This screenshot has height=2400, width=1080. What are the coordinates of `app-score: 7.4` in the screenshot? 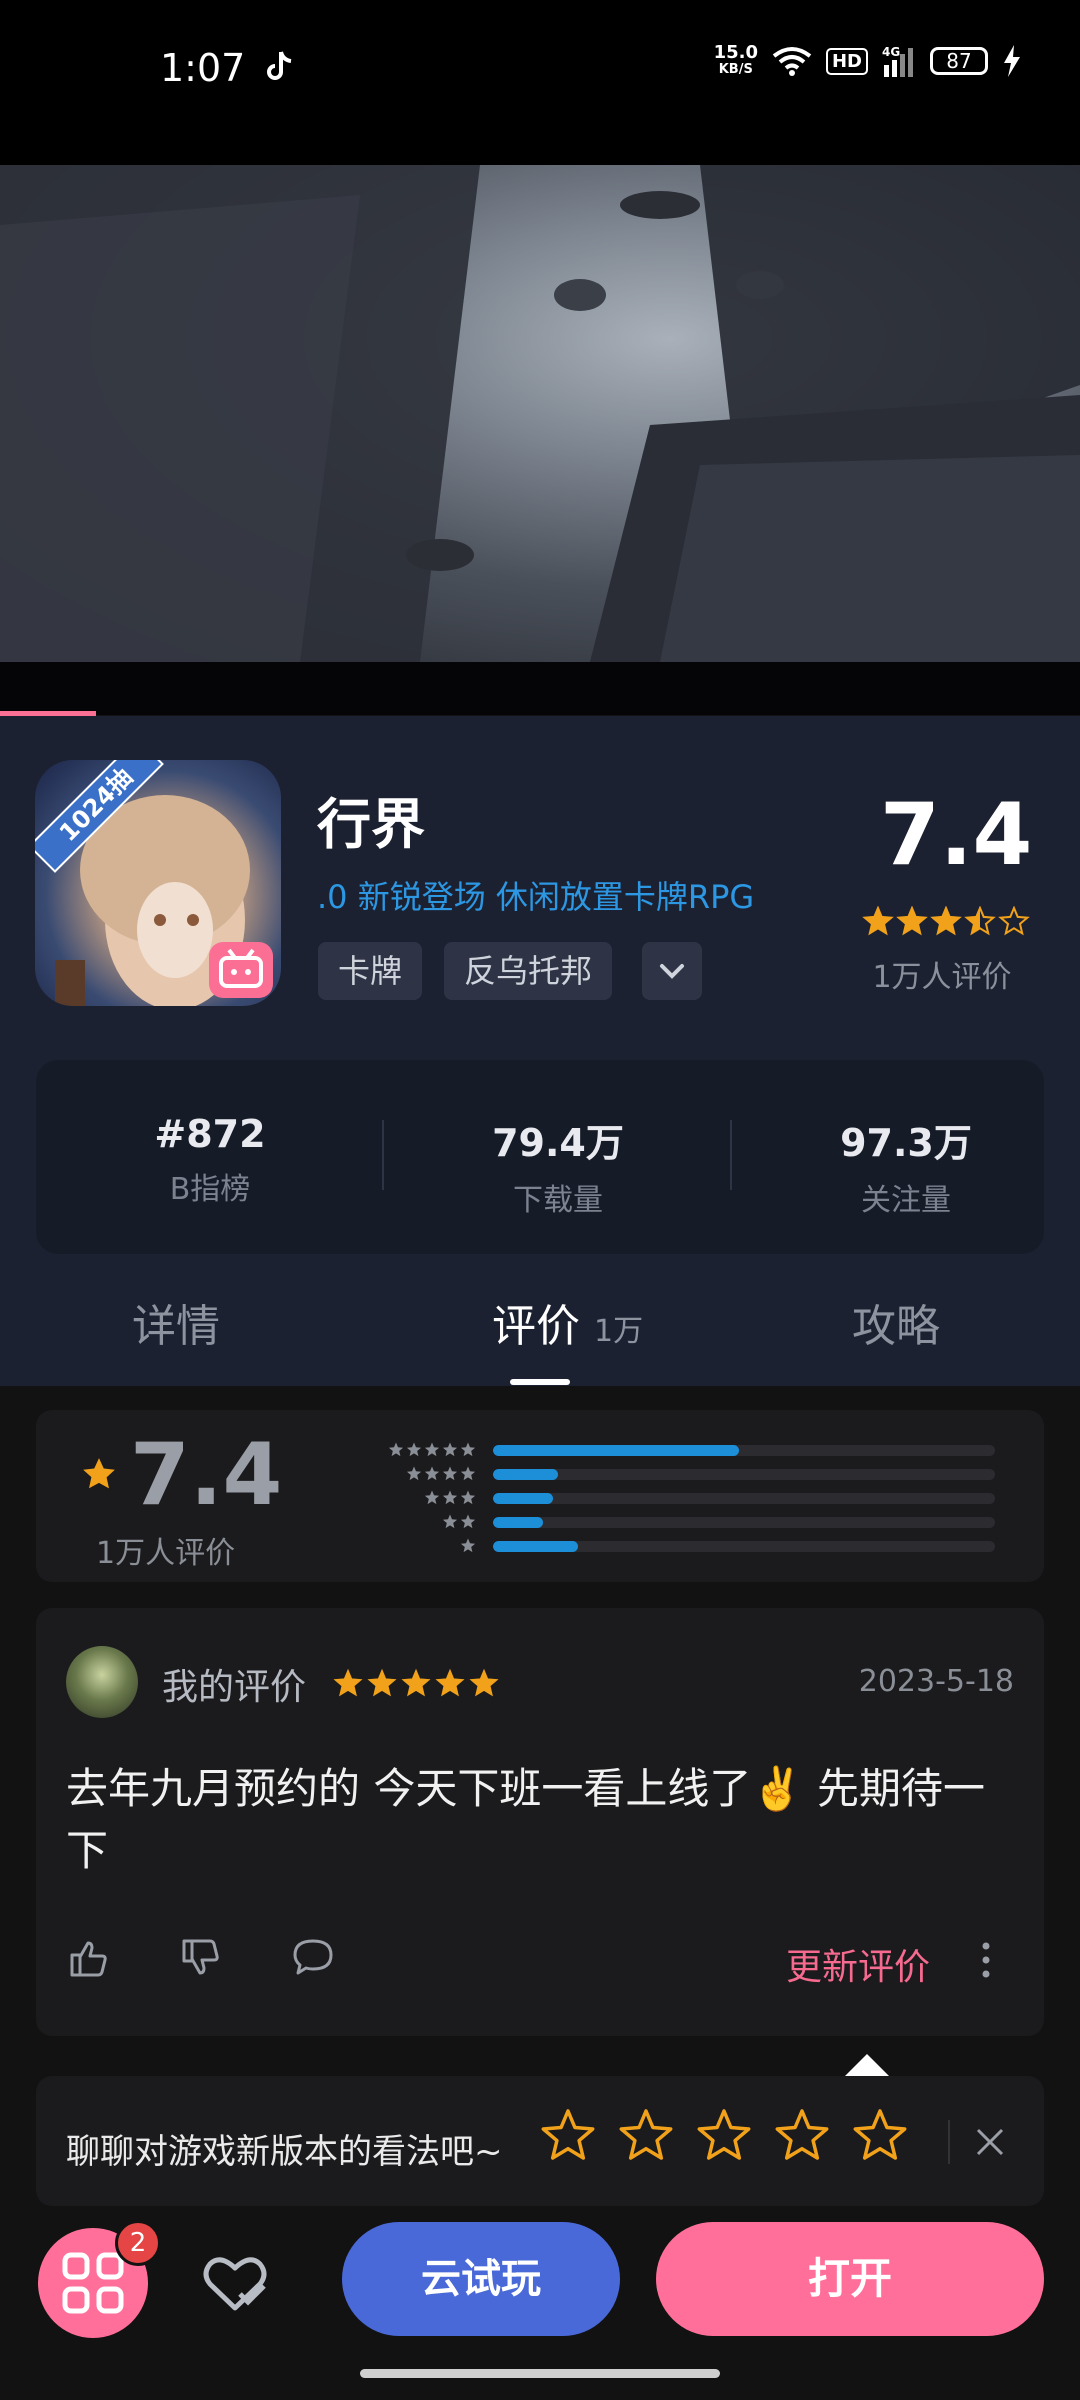 It's located at (956, 835).